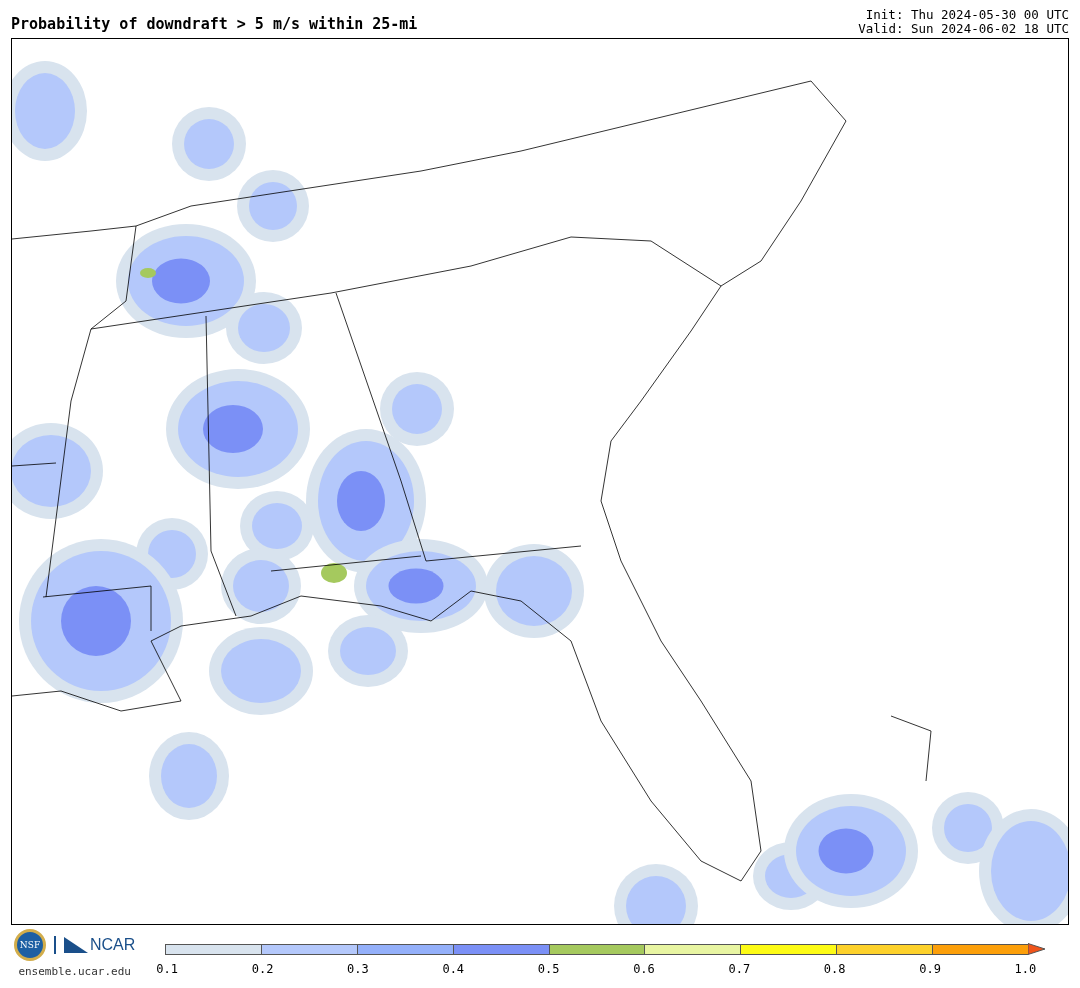 The width and height of the screenshot is (1080, 988). Describe the element at coordinates (262, 969) in the screenshot. I see `tick-label: 0.2` at that location.